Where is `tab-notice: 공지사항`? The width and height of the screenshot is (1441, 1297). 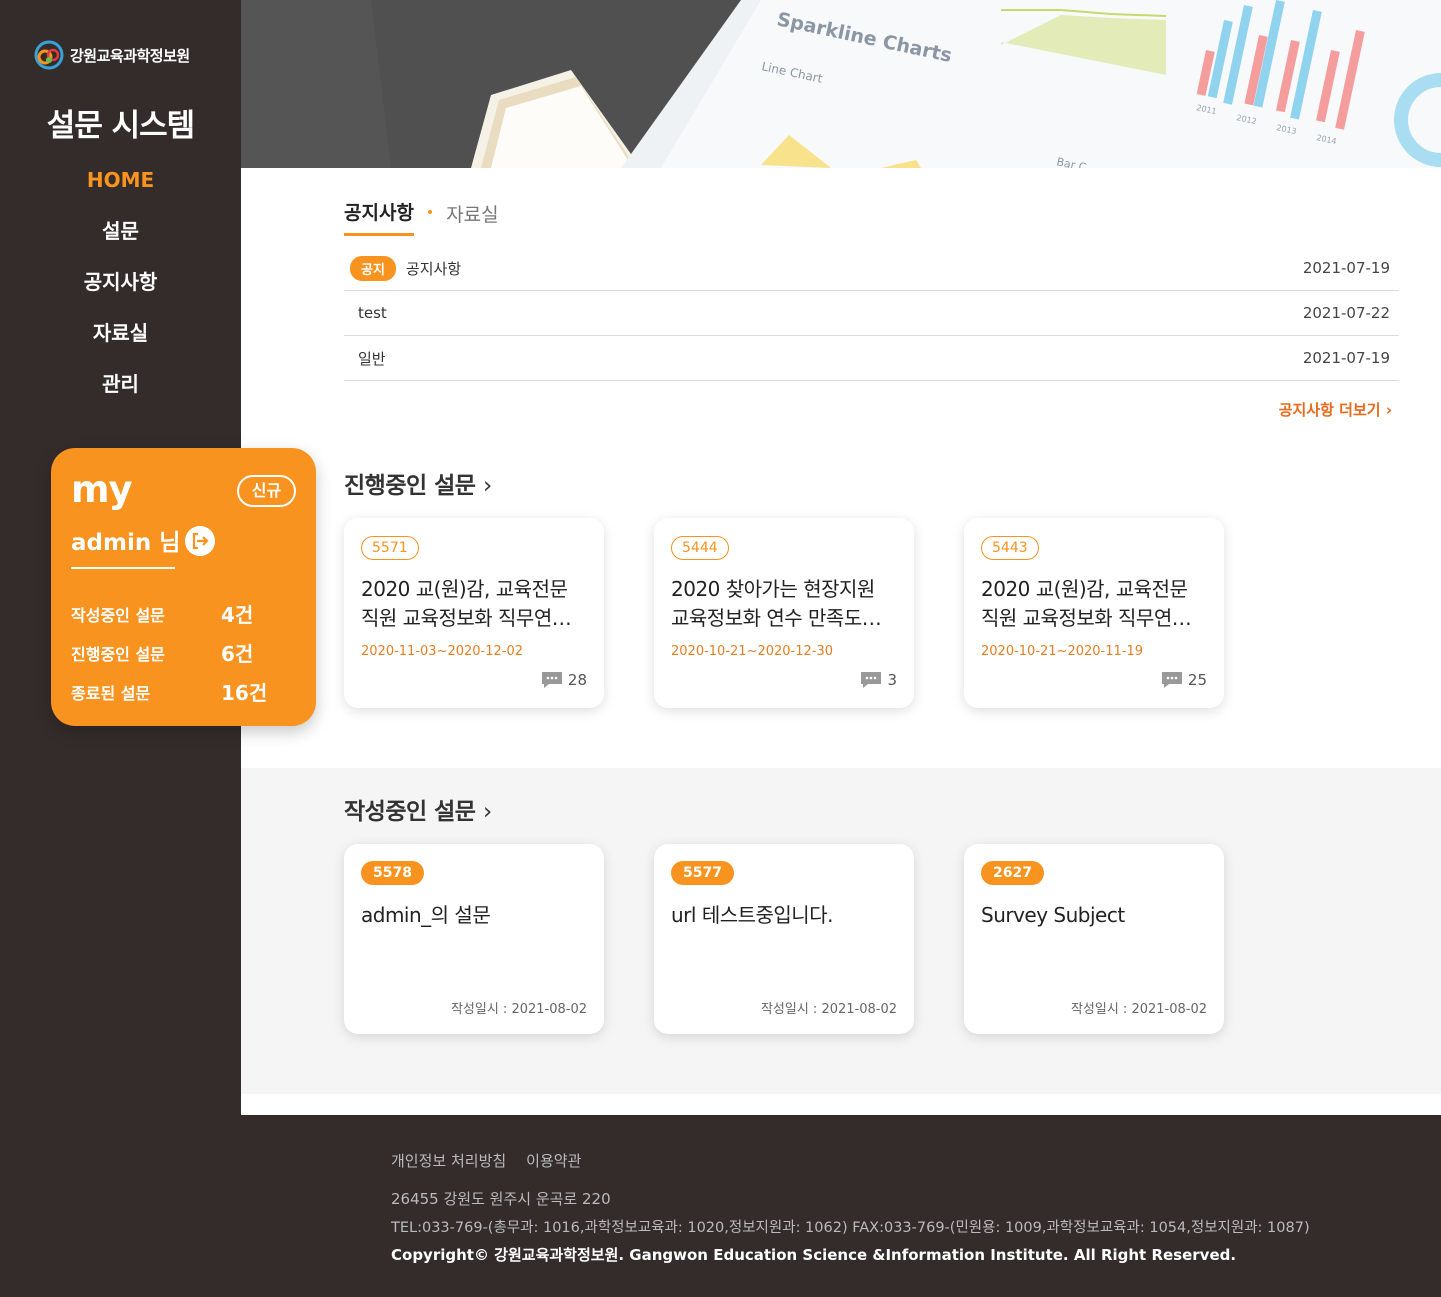 tab-notice: 공지사항 is located at coordinates (379, 217).